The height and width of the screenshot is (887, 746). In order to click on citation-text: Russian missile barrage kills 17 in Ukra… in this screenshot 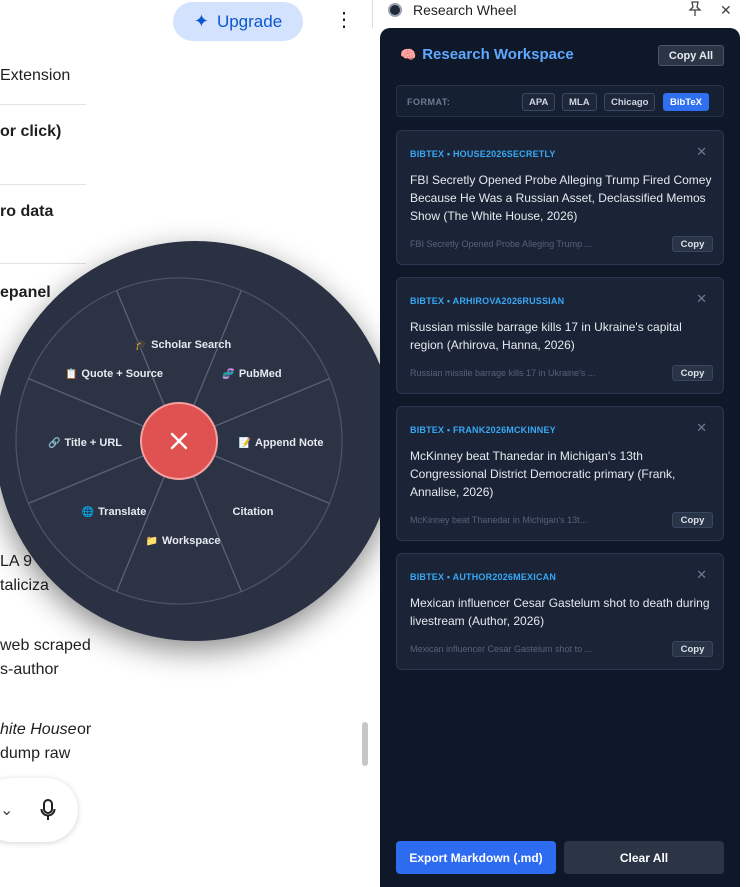, I will do `click(546, 336)`.